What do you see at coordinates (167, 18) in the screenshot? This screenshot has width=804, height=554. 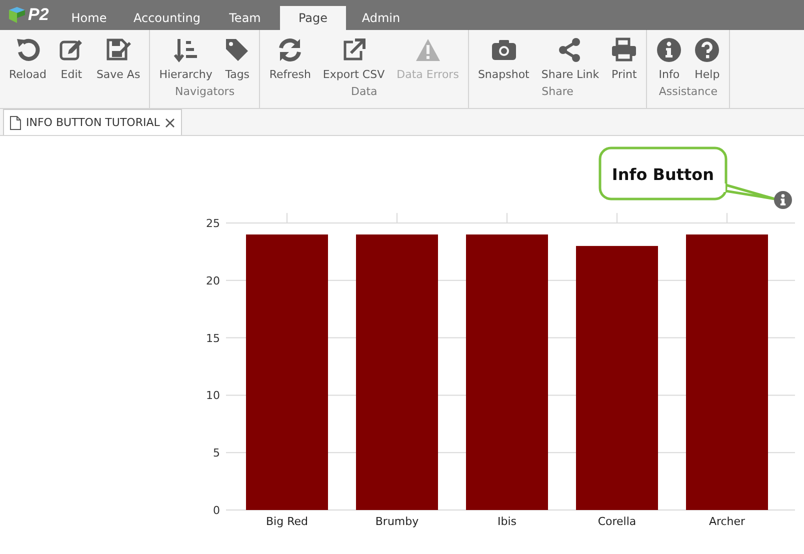 I see `nav-tab: Accounting` at bounding box center [167, 18].